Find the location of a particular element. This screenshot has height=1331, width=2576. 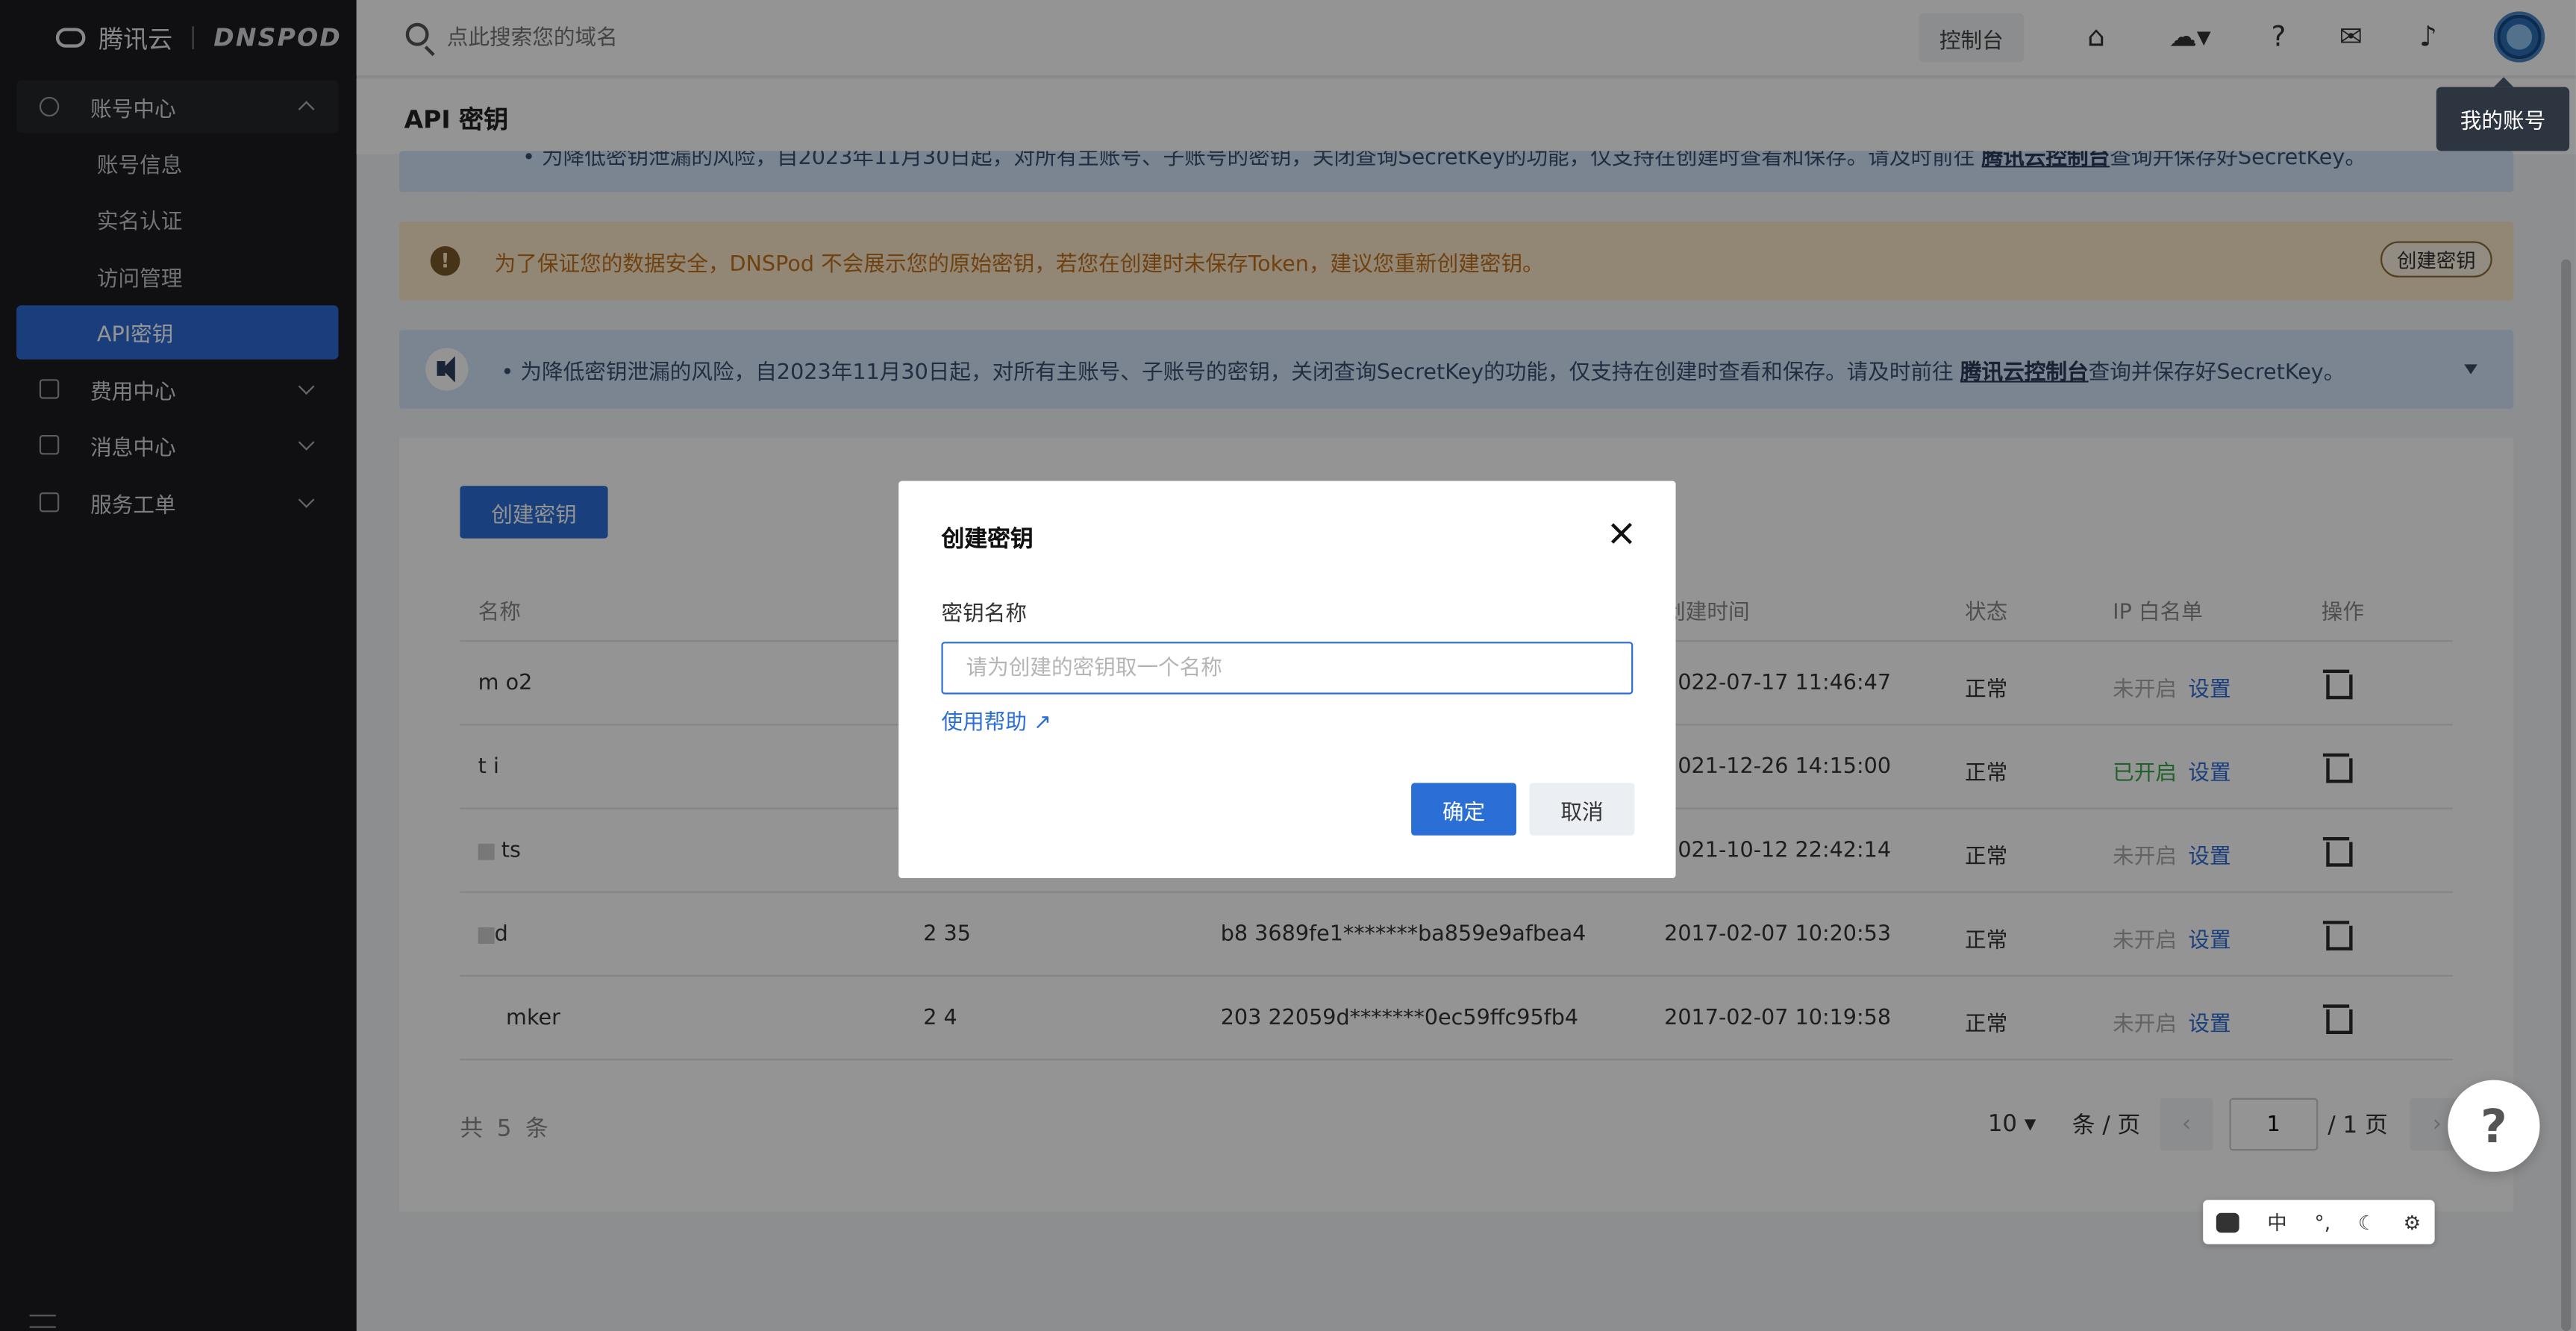

close-icon is located at coordinates (1621, 533).